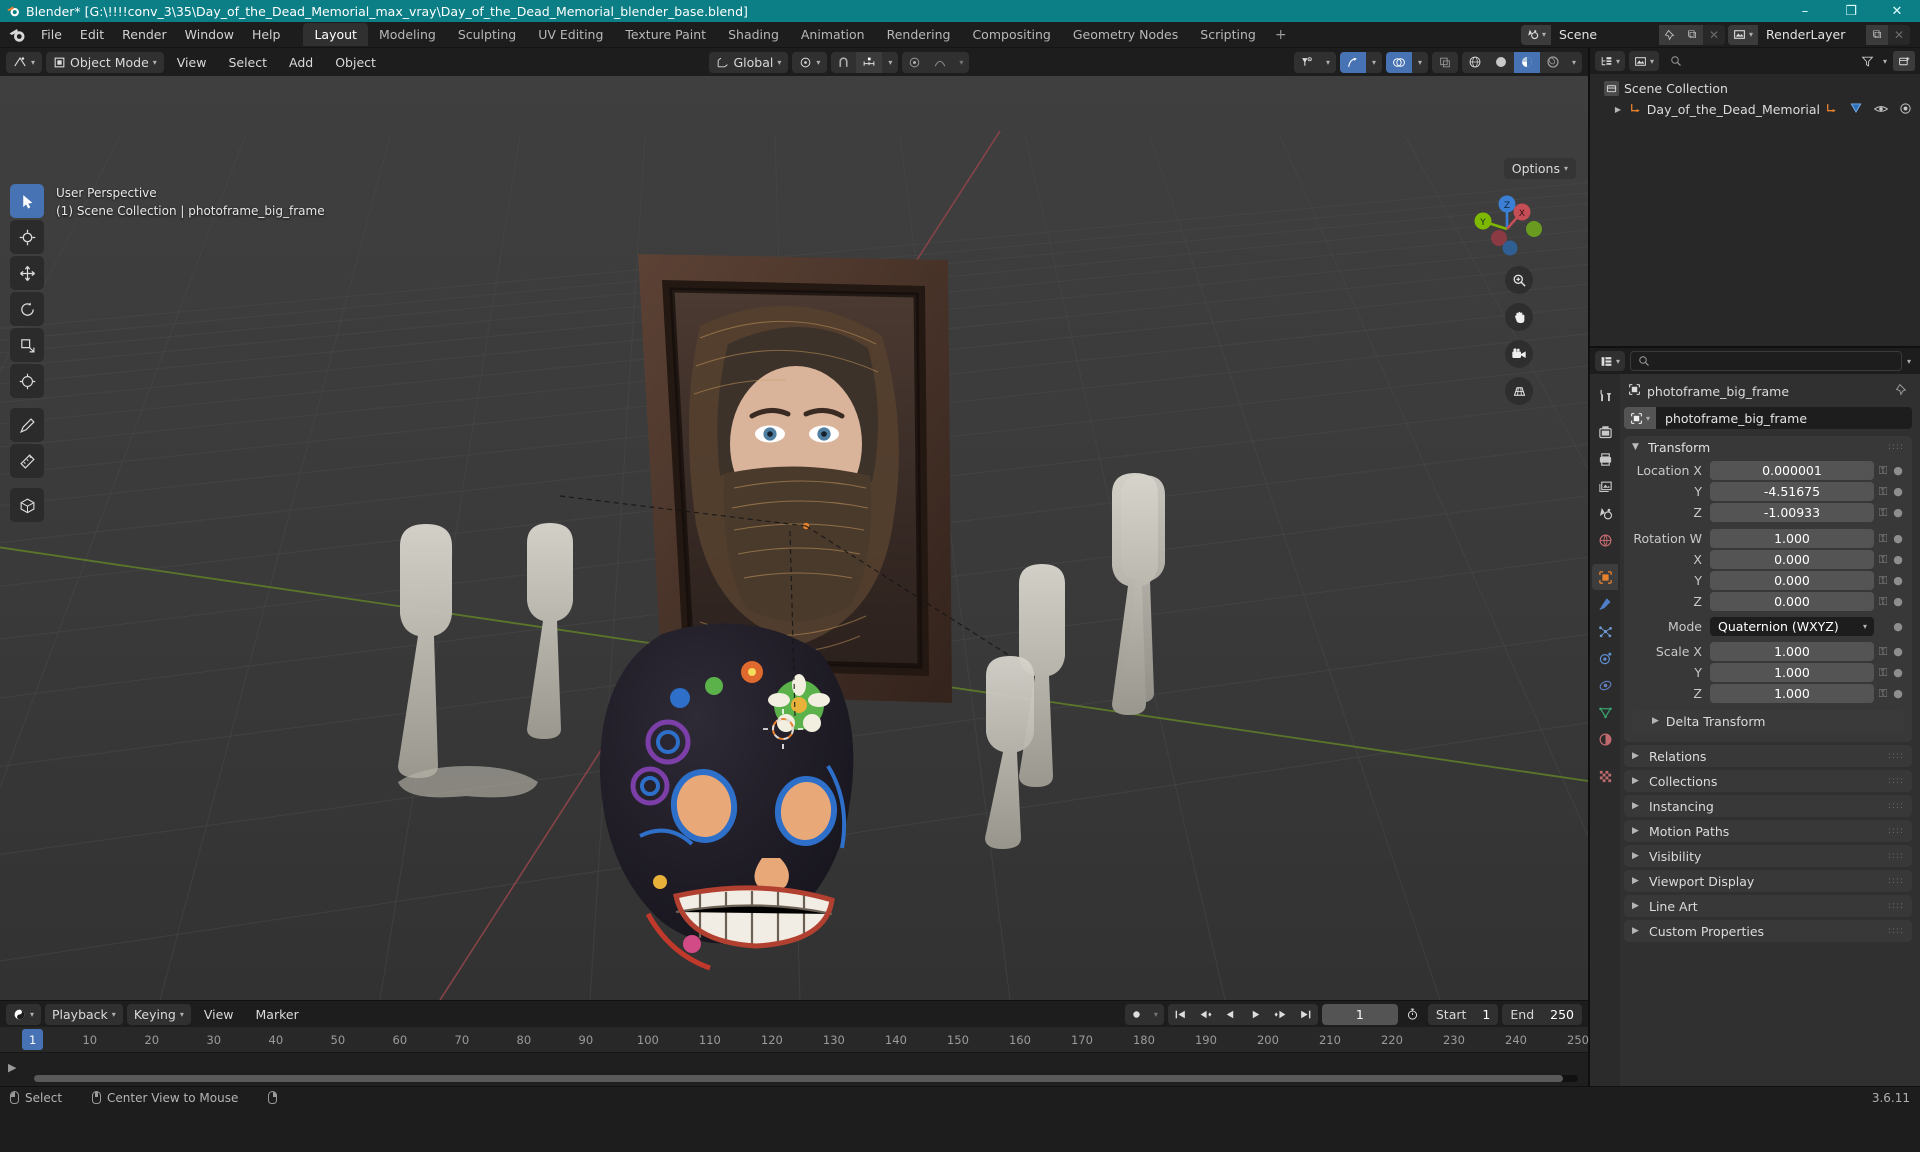  I want to click on xray-group, so click(1444, 62).